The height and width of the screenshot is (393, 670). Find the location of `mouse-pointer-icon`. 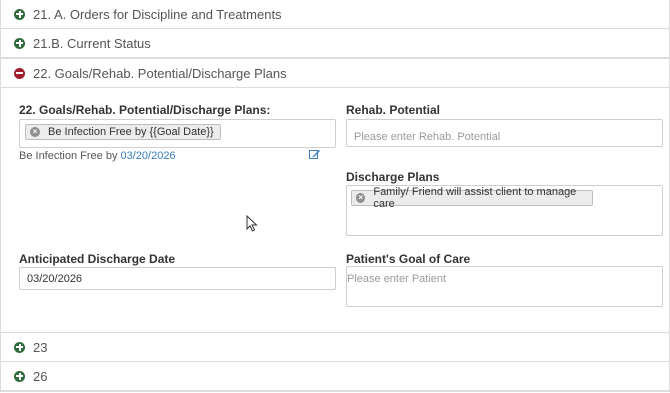

mouse-pointer-icon is located at coordinates (252, 223).